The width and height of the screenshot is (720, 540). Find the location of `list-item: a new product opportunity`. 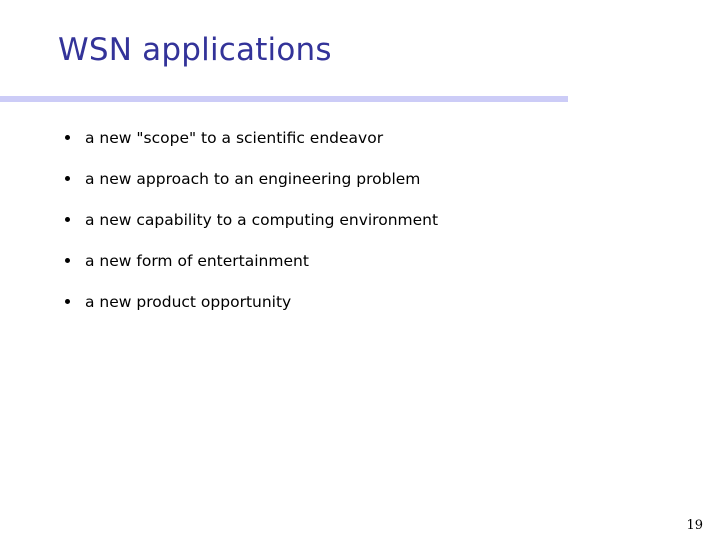

list-item: a new product opportunity is located at coordinates (360, 302).